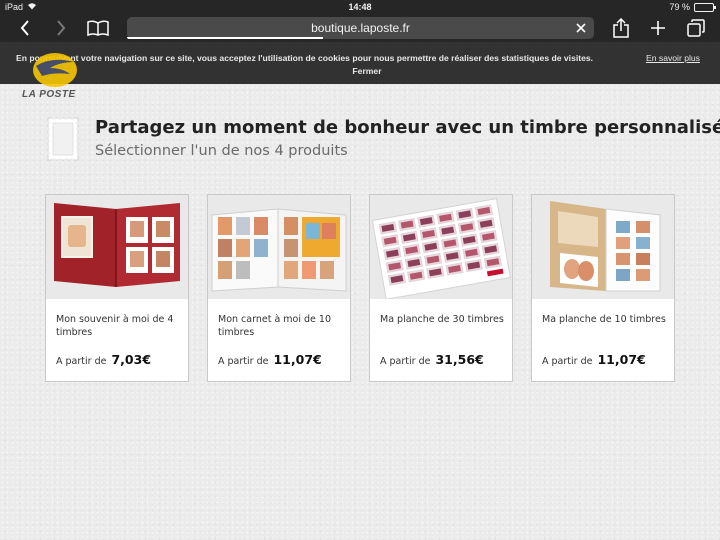 This screenshot has width=720, height=540. I want to click on chevron-left-icon, so click(24, 28).